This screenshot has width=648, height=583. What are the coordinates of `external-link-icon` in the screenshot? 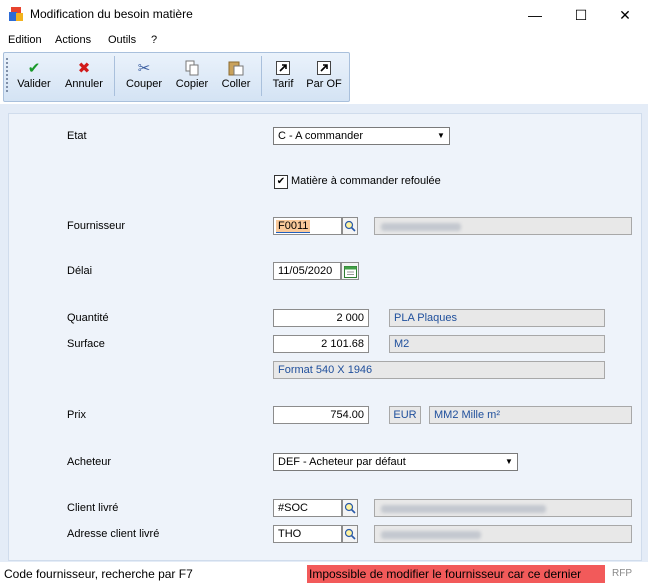 It's located at (324, 68).